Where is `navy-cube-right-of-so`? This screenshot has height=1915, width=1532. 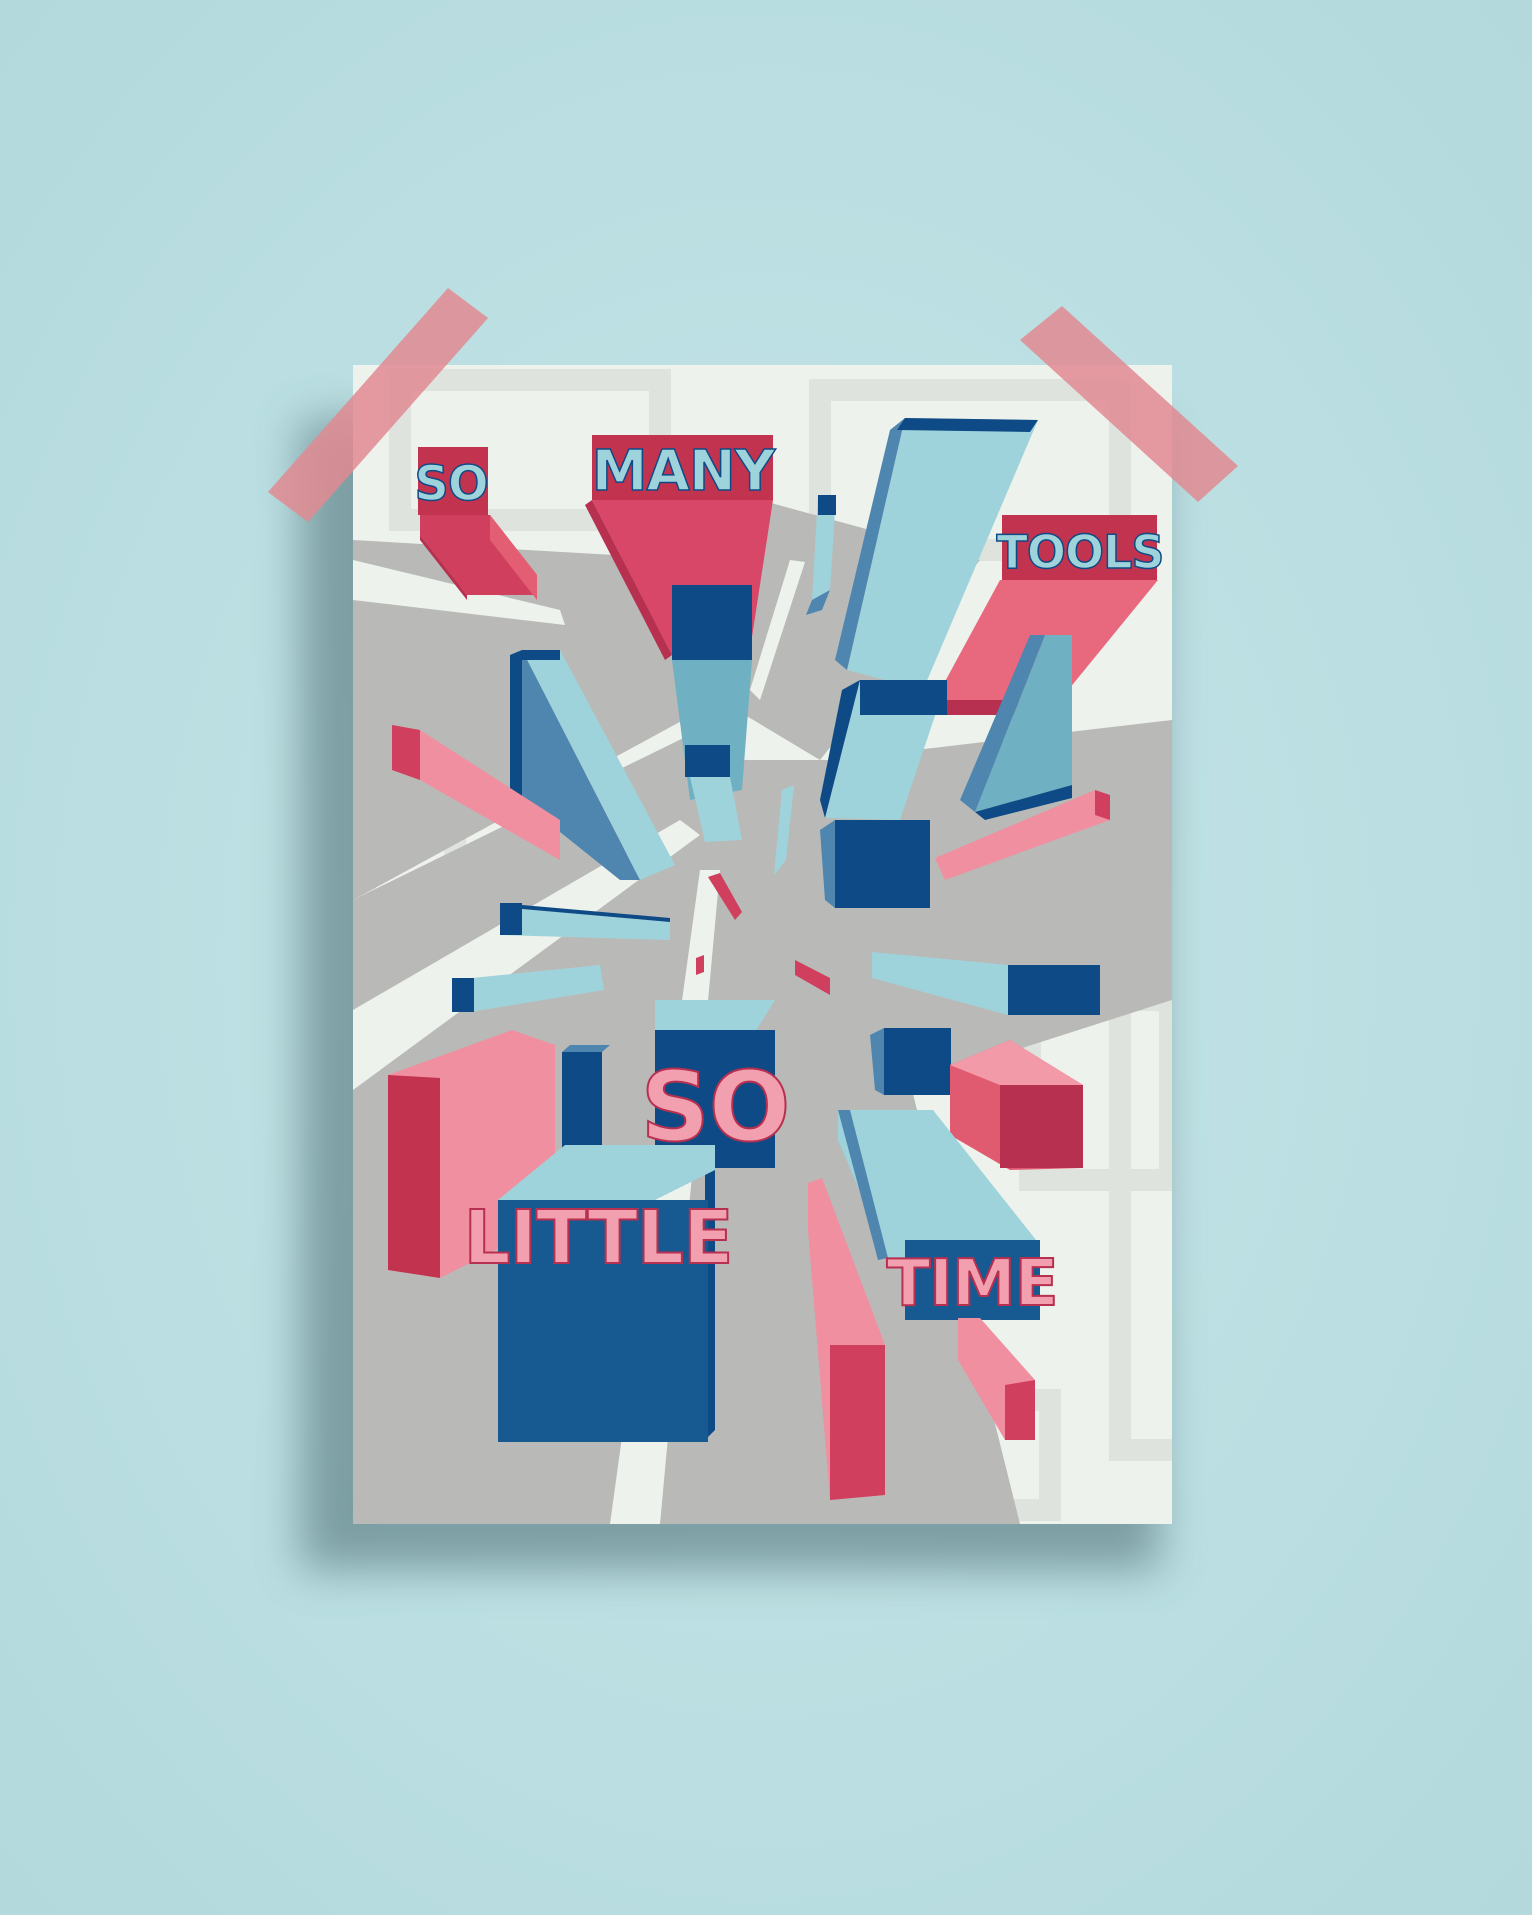 navy-cube-right-of-so is located at coordinates (910, 1061).